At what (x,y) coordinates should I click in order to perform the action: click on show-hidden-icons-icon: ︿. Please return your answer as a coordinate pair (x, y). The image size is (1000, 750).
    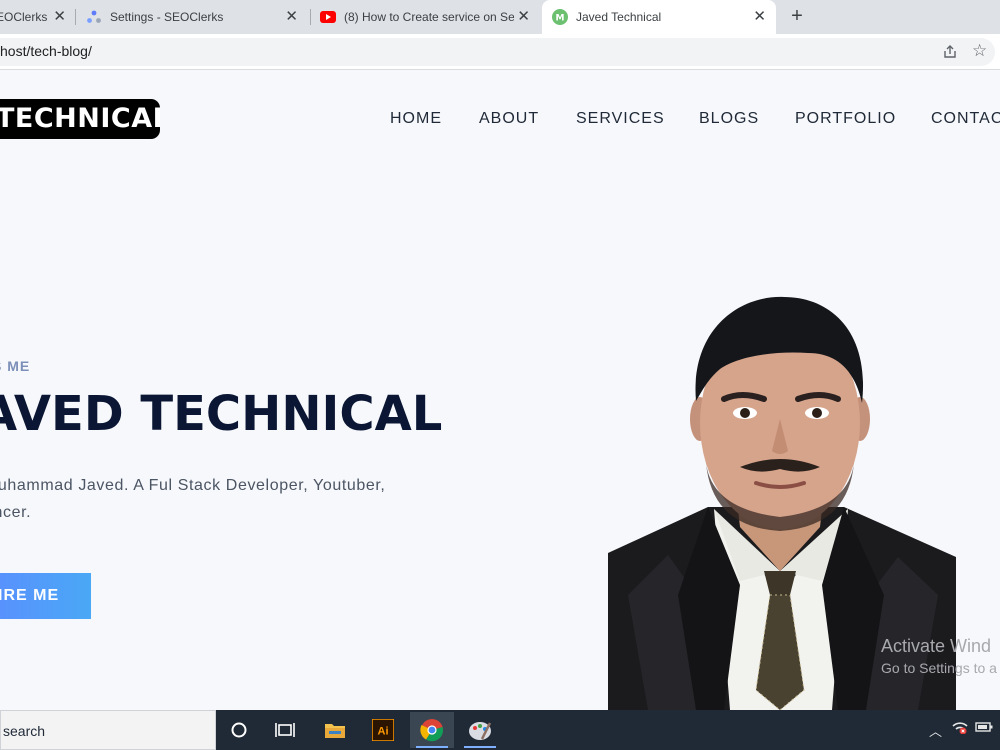
    Looking at the image, I should click on (935, 730).